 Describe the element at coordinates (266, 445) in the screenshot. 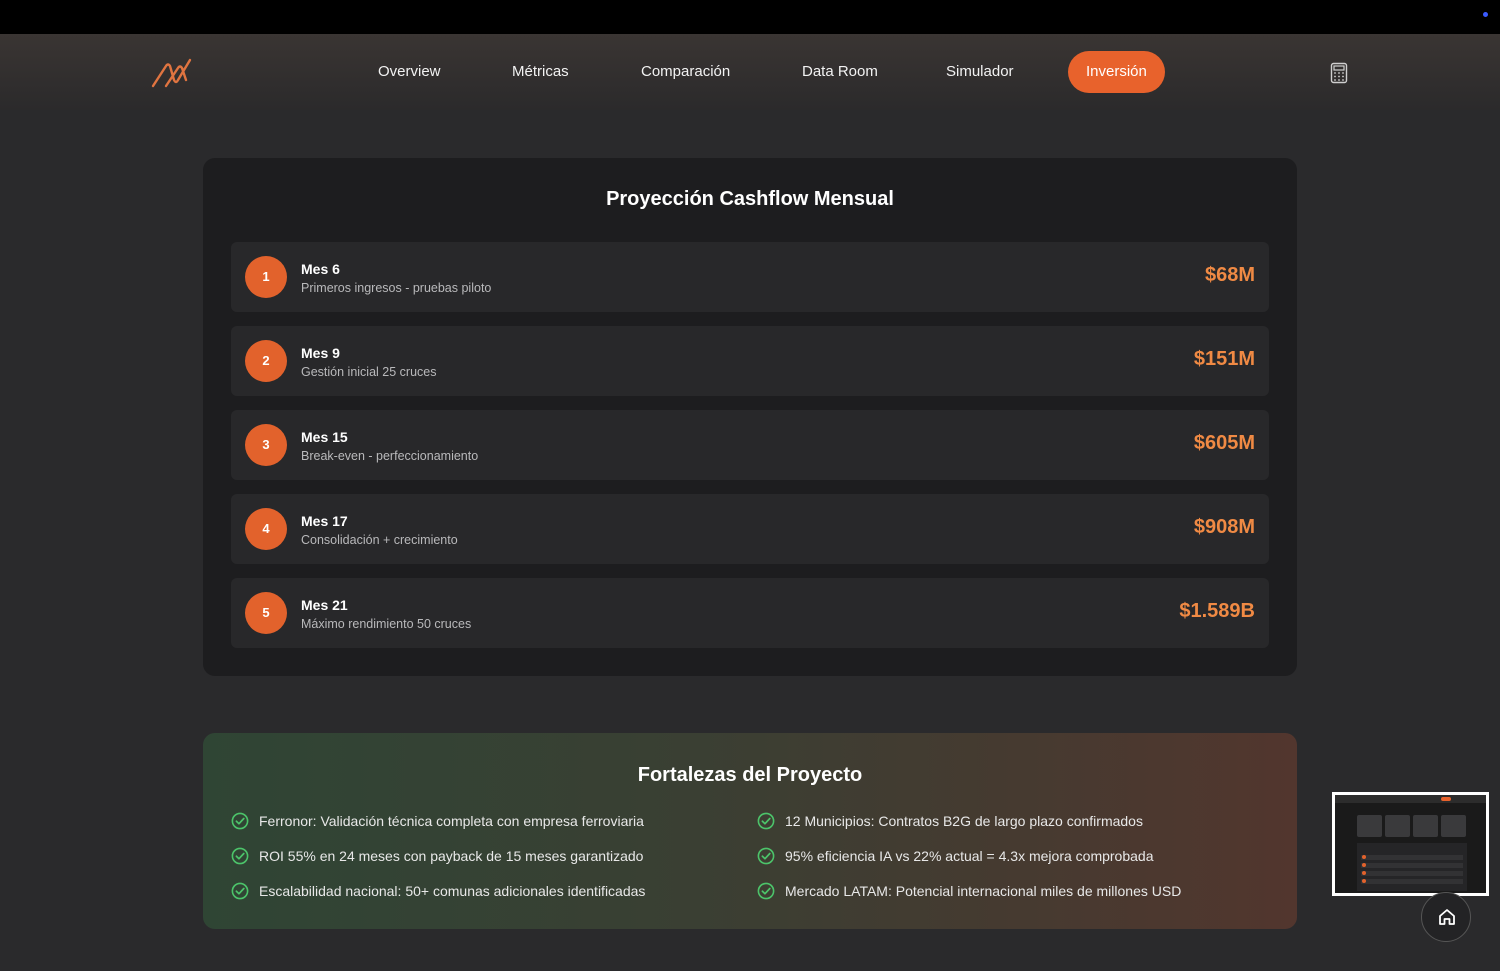

I see `step-badge: 3` at that location.